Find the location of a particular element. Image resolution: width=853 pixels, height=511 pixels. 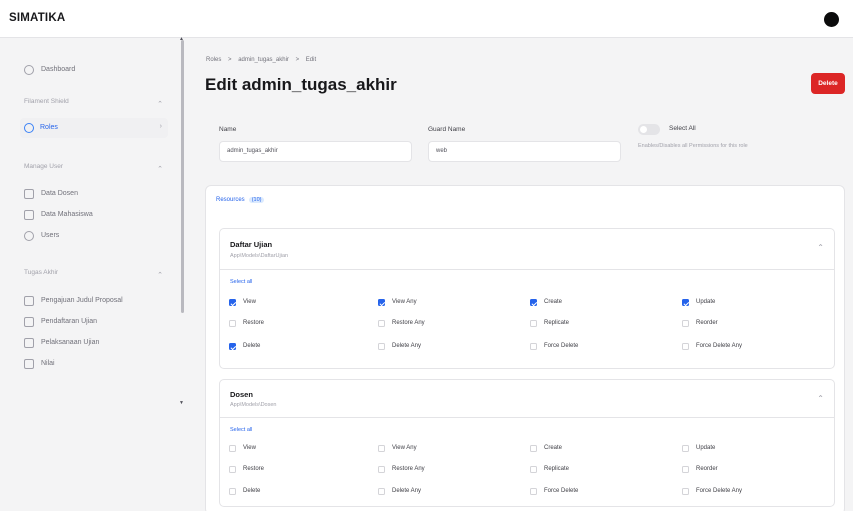

user-icon is located at coordinates (29, 236).